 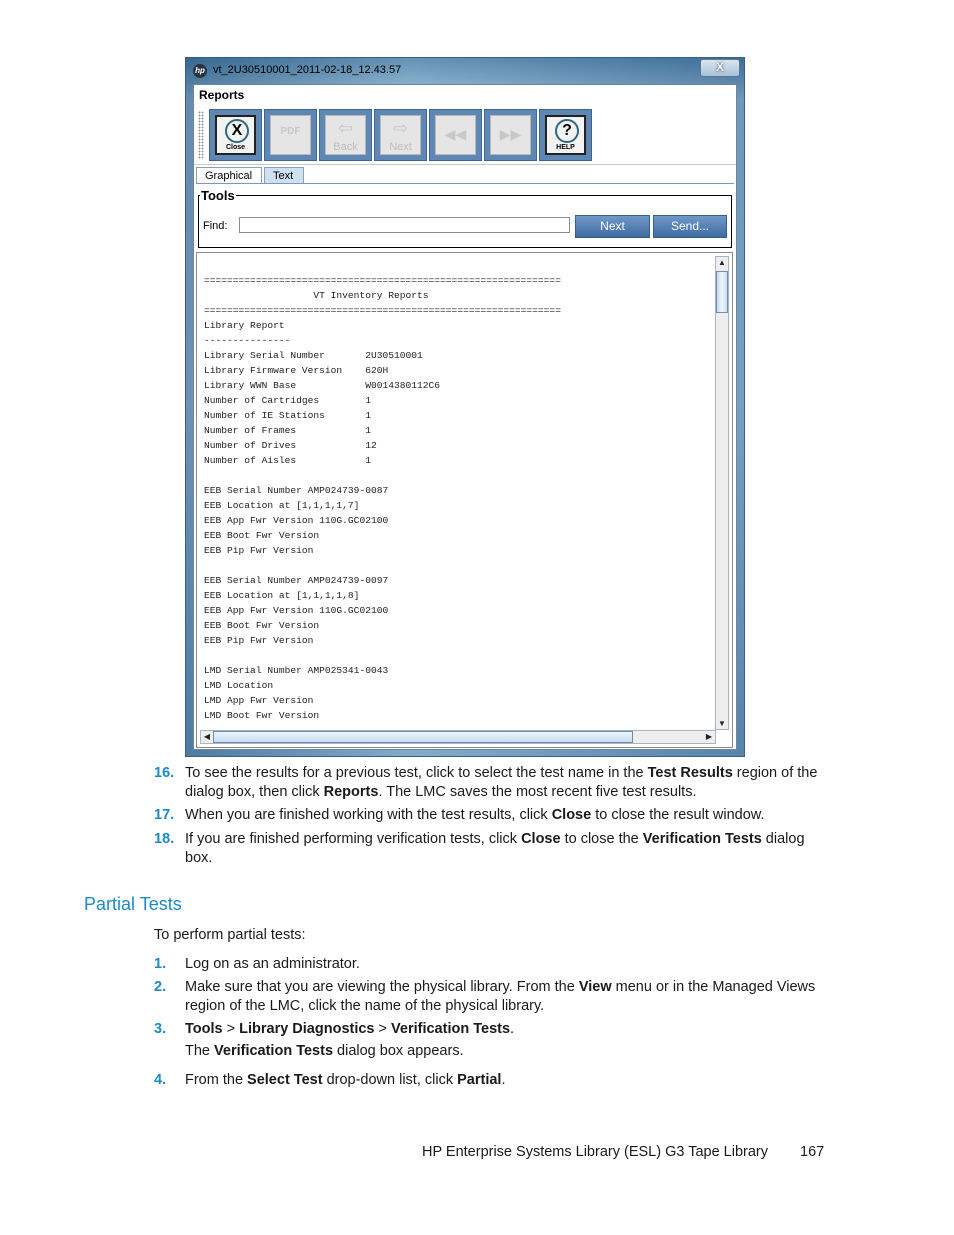 What do you see at coordinates (215, 226) in the screenshot?
I see `find-label: Find:` at bounding box center [215, 226].